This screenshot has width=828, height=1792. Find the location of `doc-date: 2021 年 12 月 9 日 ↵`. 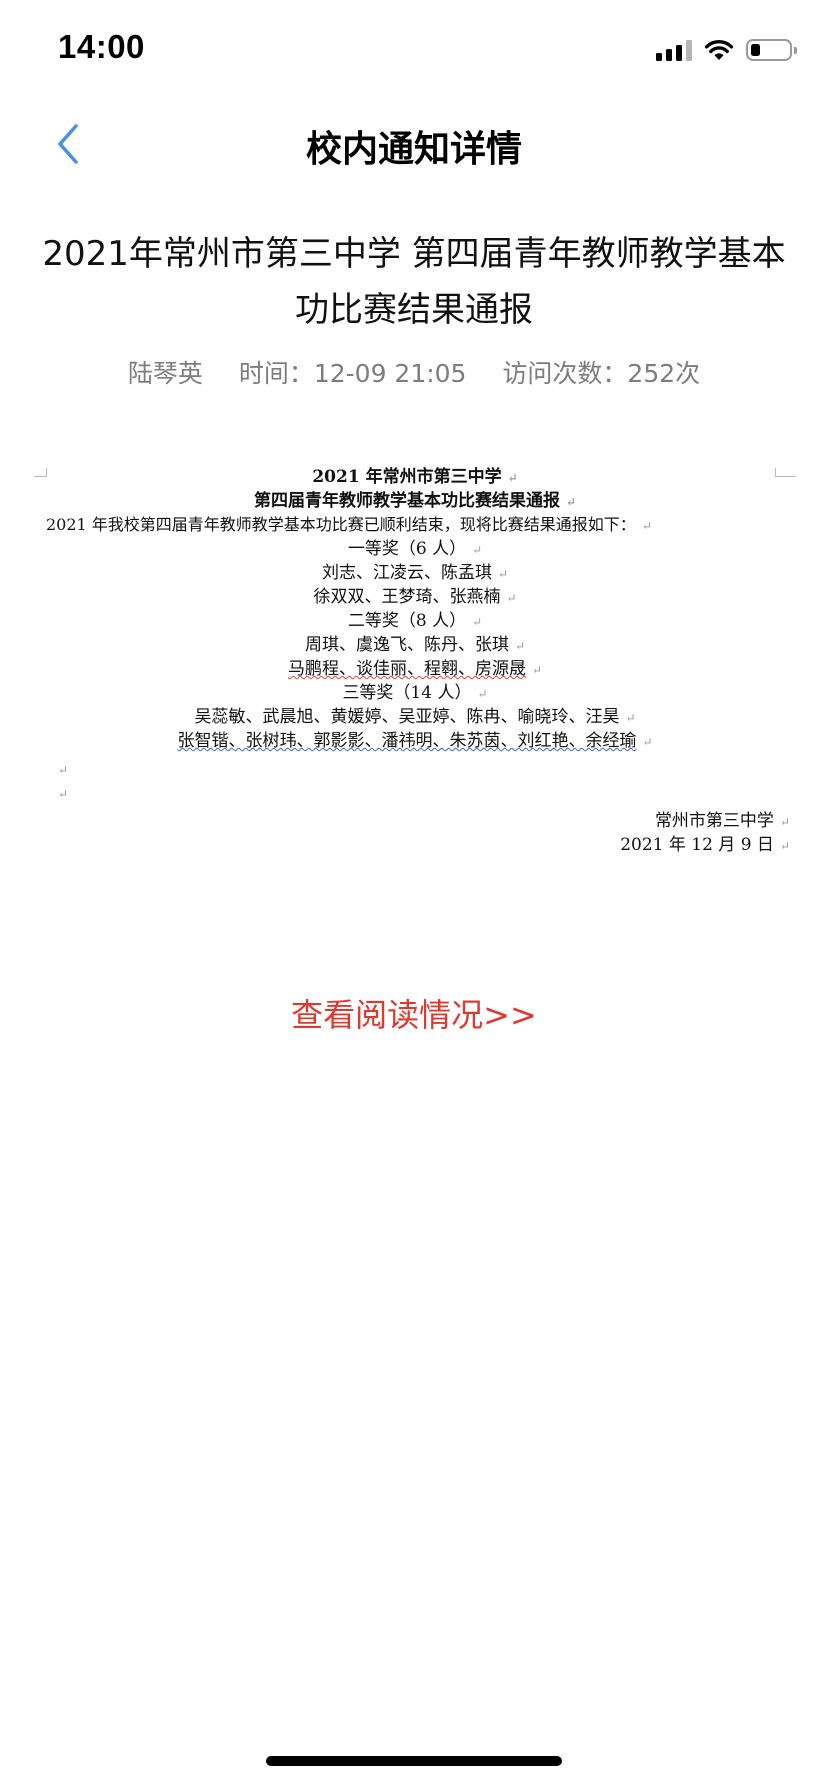

doc-date: 2021 年 12 月 9 日 ↵ is located at coordinates (705, 845).